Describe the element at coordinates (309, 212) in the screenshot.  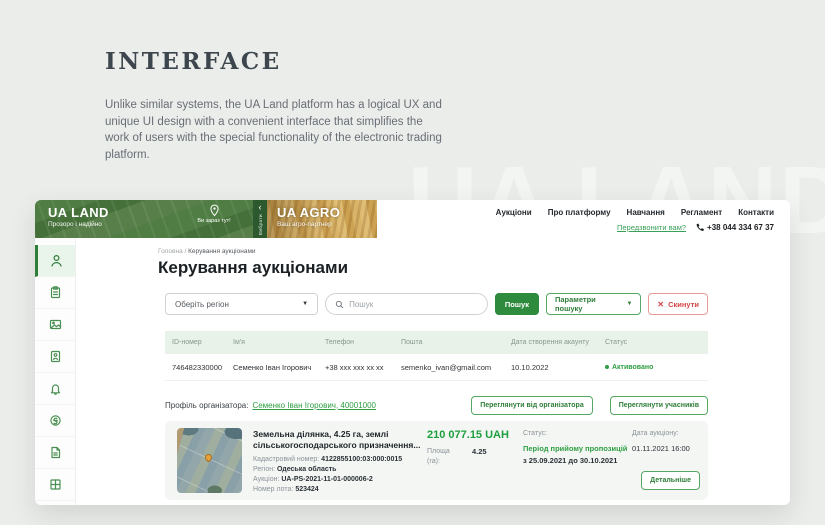
I see `ua-agro-logo-title: UA AGRO` at that location.